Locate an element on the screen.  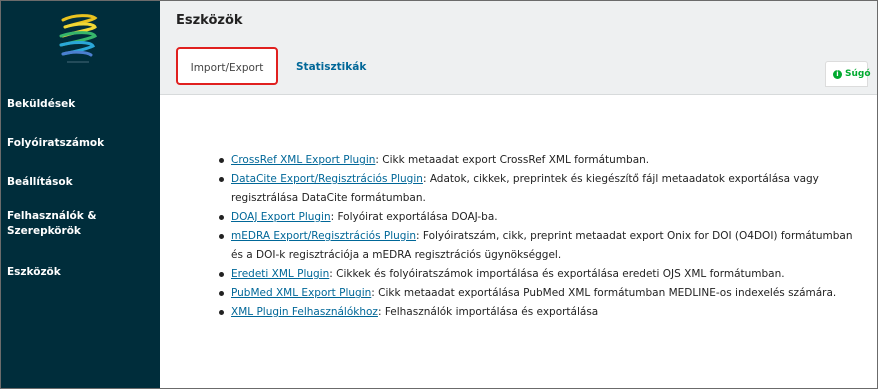
page-title: Eszközök is located at coordinates (209, 20).